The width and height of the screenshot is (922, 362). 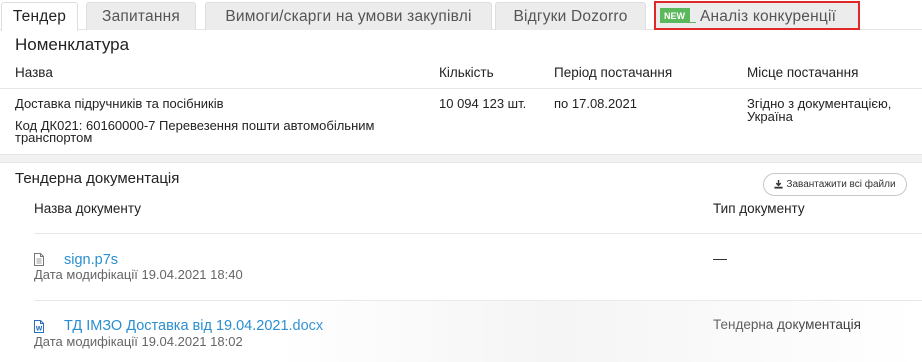 What do you see at coordinates (787, 324) in the screenshot?
I see `doc-type: Тендерна документація` at bounding box center [787, 324].